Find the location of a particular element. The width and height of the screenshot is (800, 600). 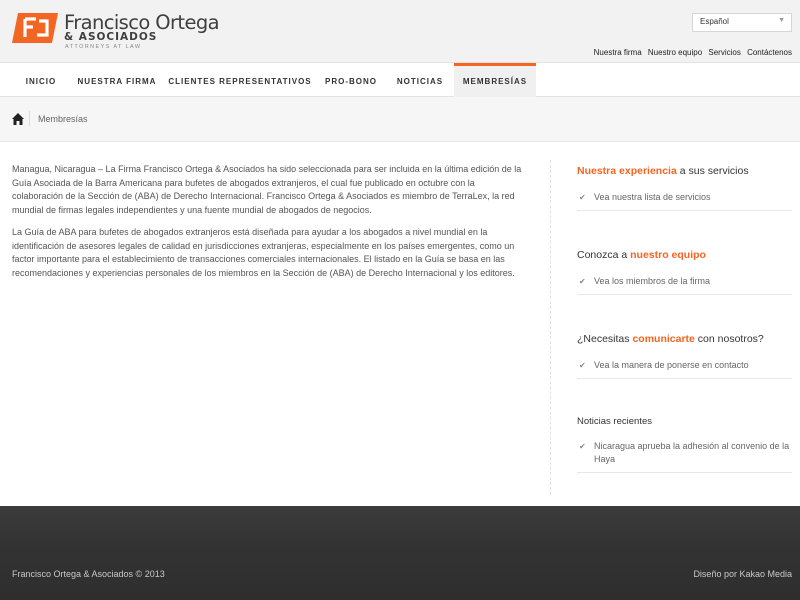

sidebar-title-highlight: Nuestra experiencia is located at coordinates (627, 171).